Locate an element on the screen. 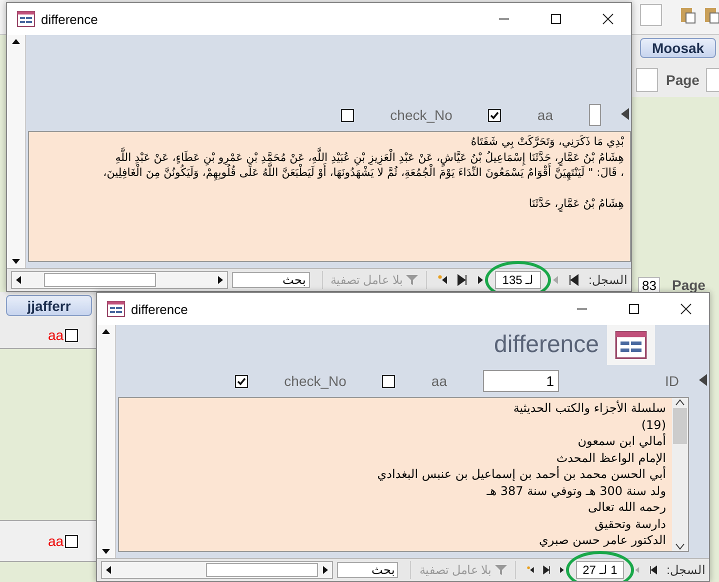  memo-line: رحمه الله تعالى is located at coordinates (626, 507).